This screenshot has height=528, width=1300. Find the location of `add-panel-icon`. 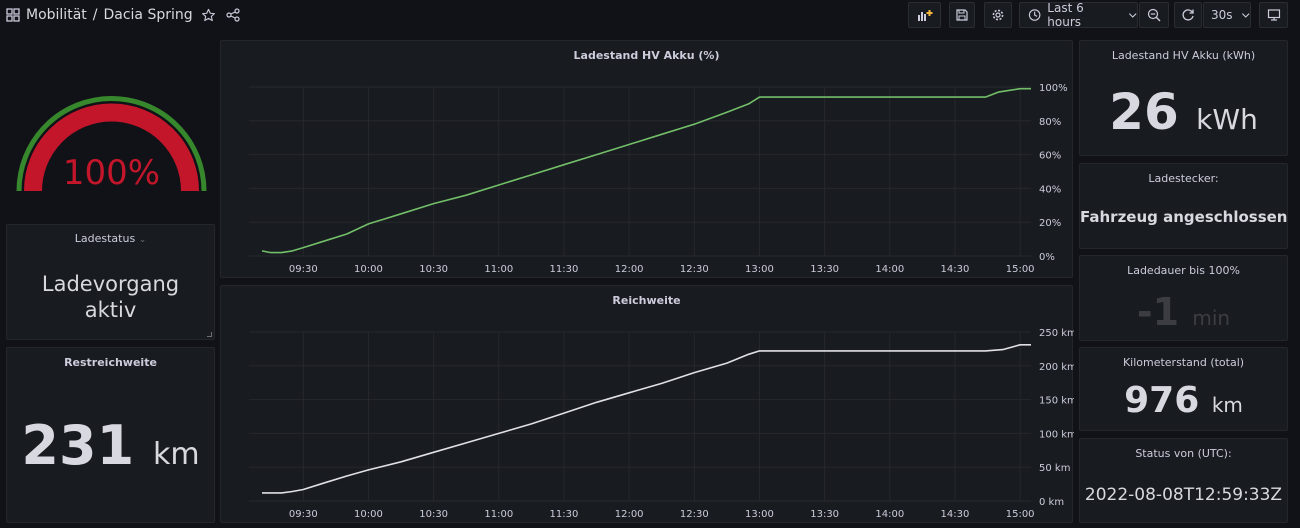

add-panel-icon is located at coordinates (924, 15).